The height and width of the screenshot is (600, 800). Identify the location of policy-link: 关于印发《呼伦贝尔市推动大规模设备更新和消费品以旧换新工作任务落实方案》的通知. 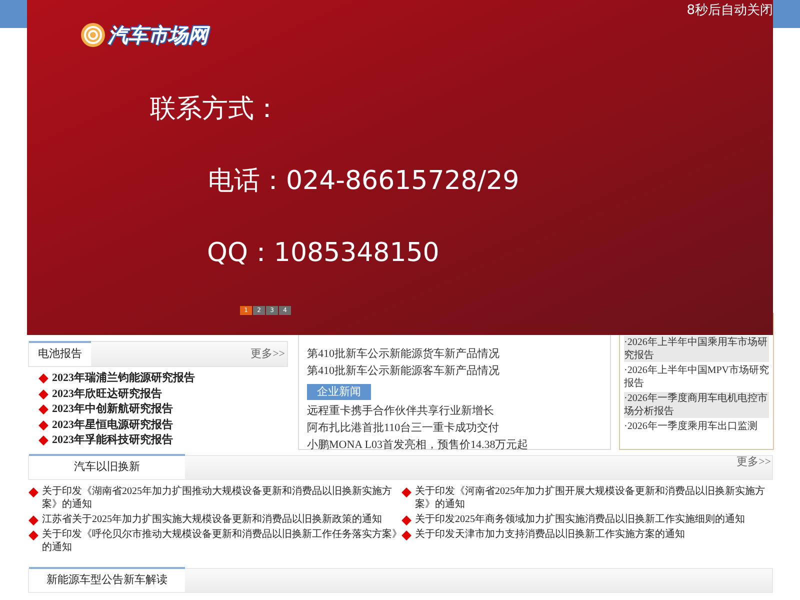
(222, 541).